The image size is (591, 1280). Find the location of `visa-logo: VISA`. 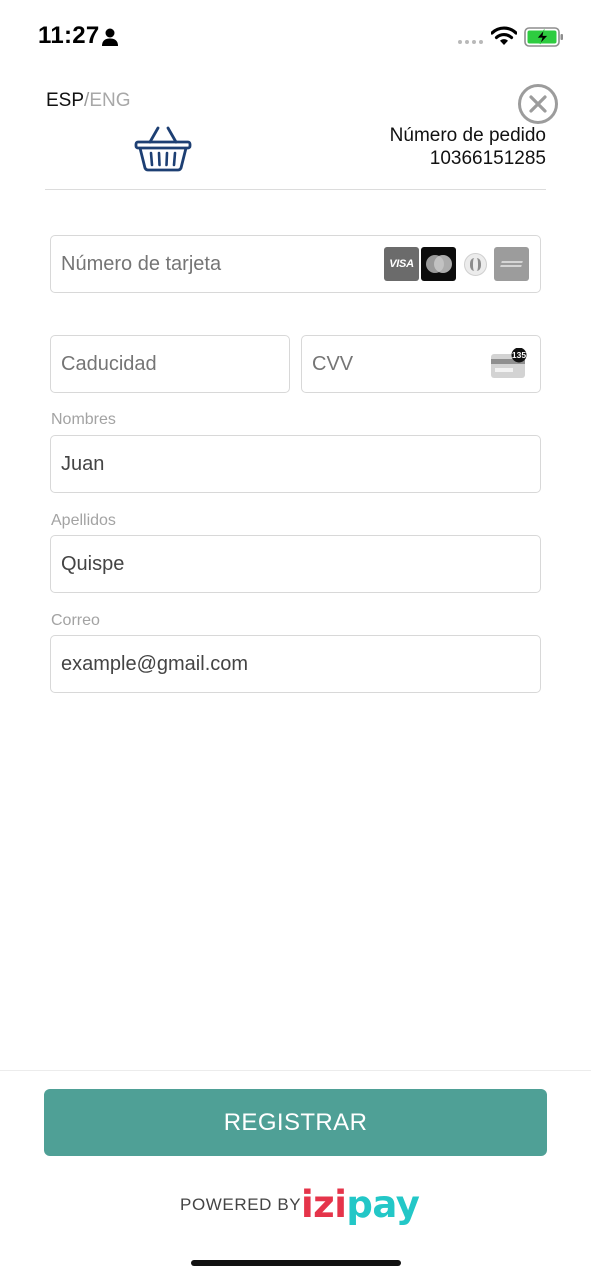

visa-logo: VISA is located at coordinates (401, 264).